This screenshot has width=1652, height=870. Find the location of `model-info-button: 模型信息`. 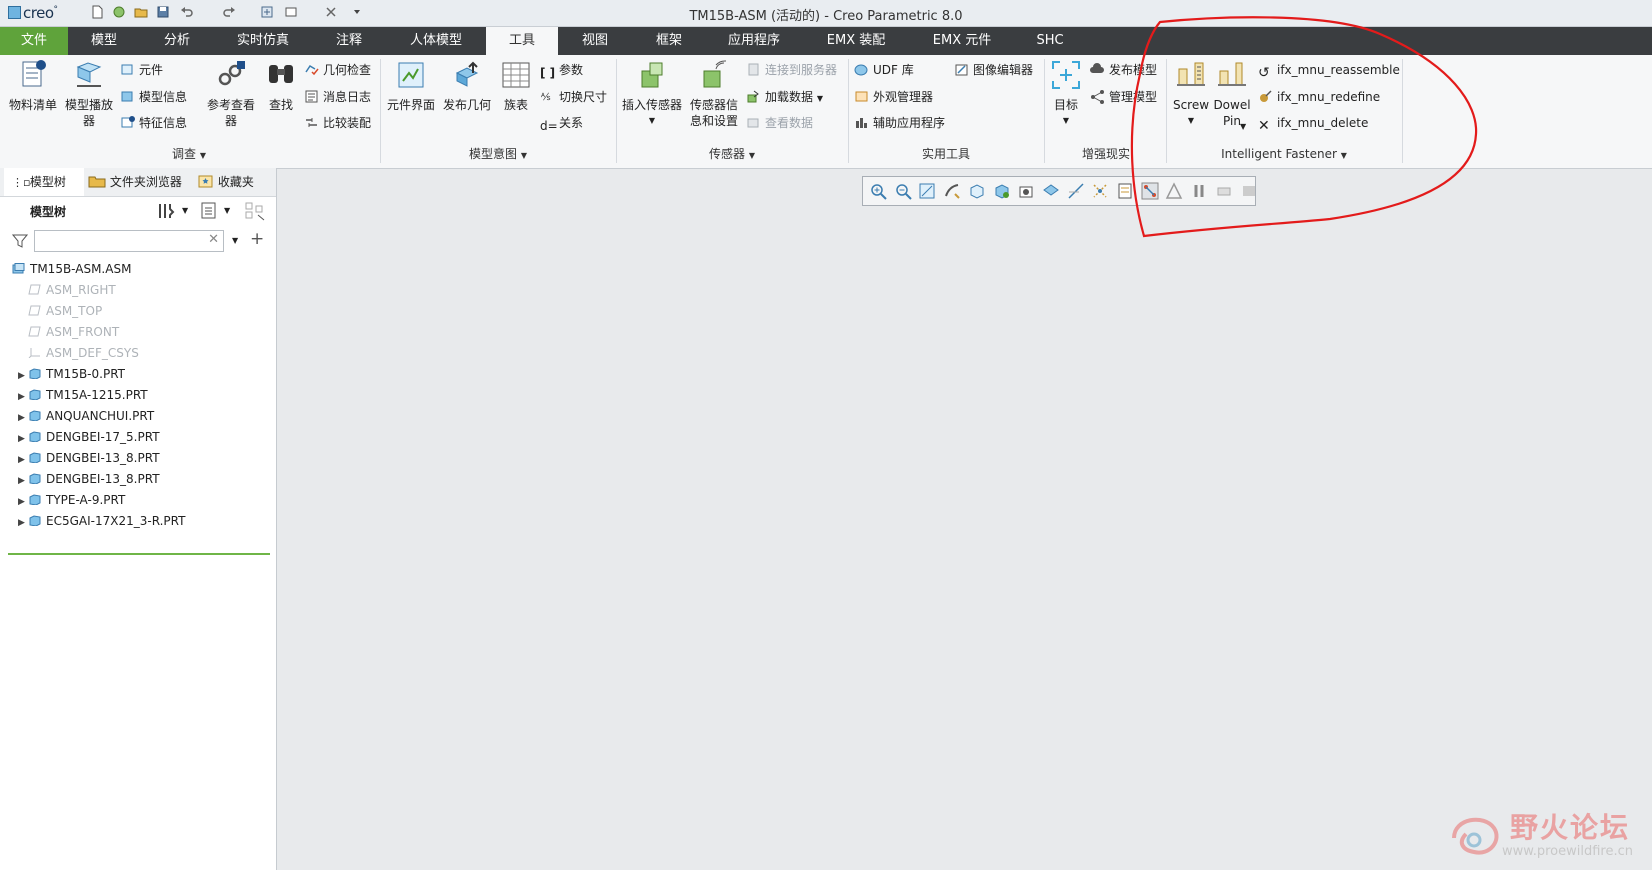

model-info-button: 模型信息 is located at coordinates (153, 97).